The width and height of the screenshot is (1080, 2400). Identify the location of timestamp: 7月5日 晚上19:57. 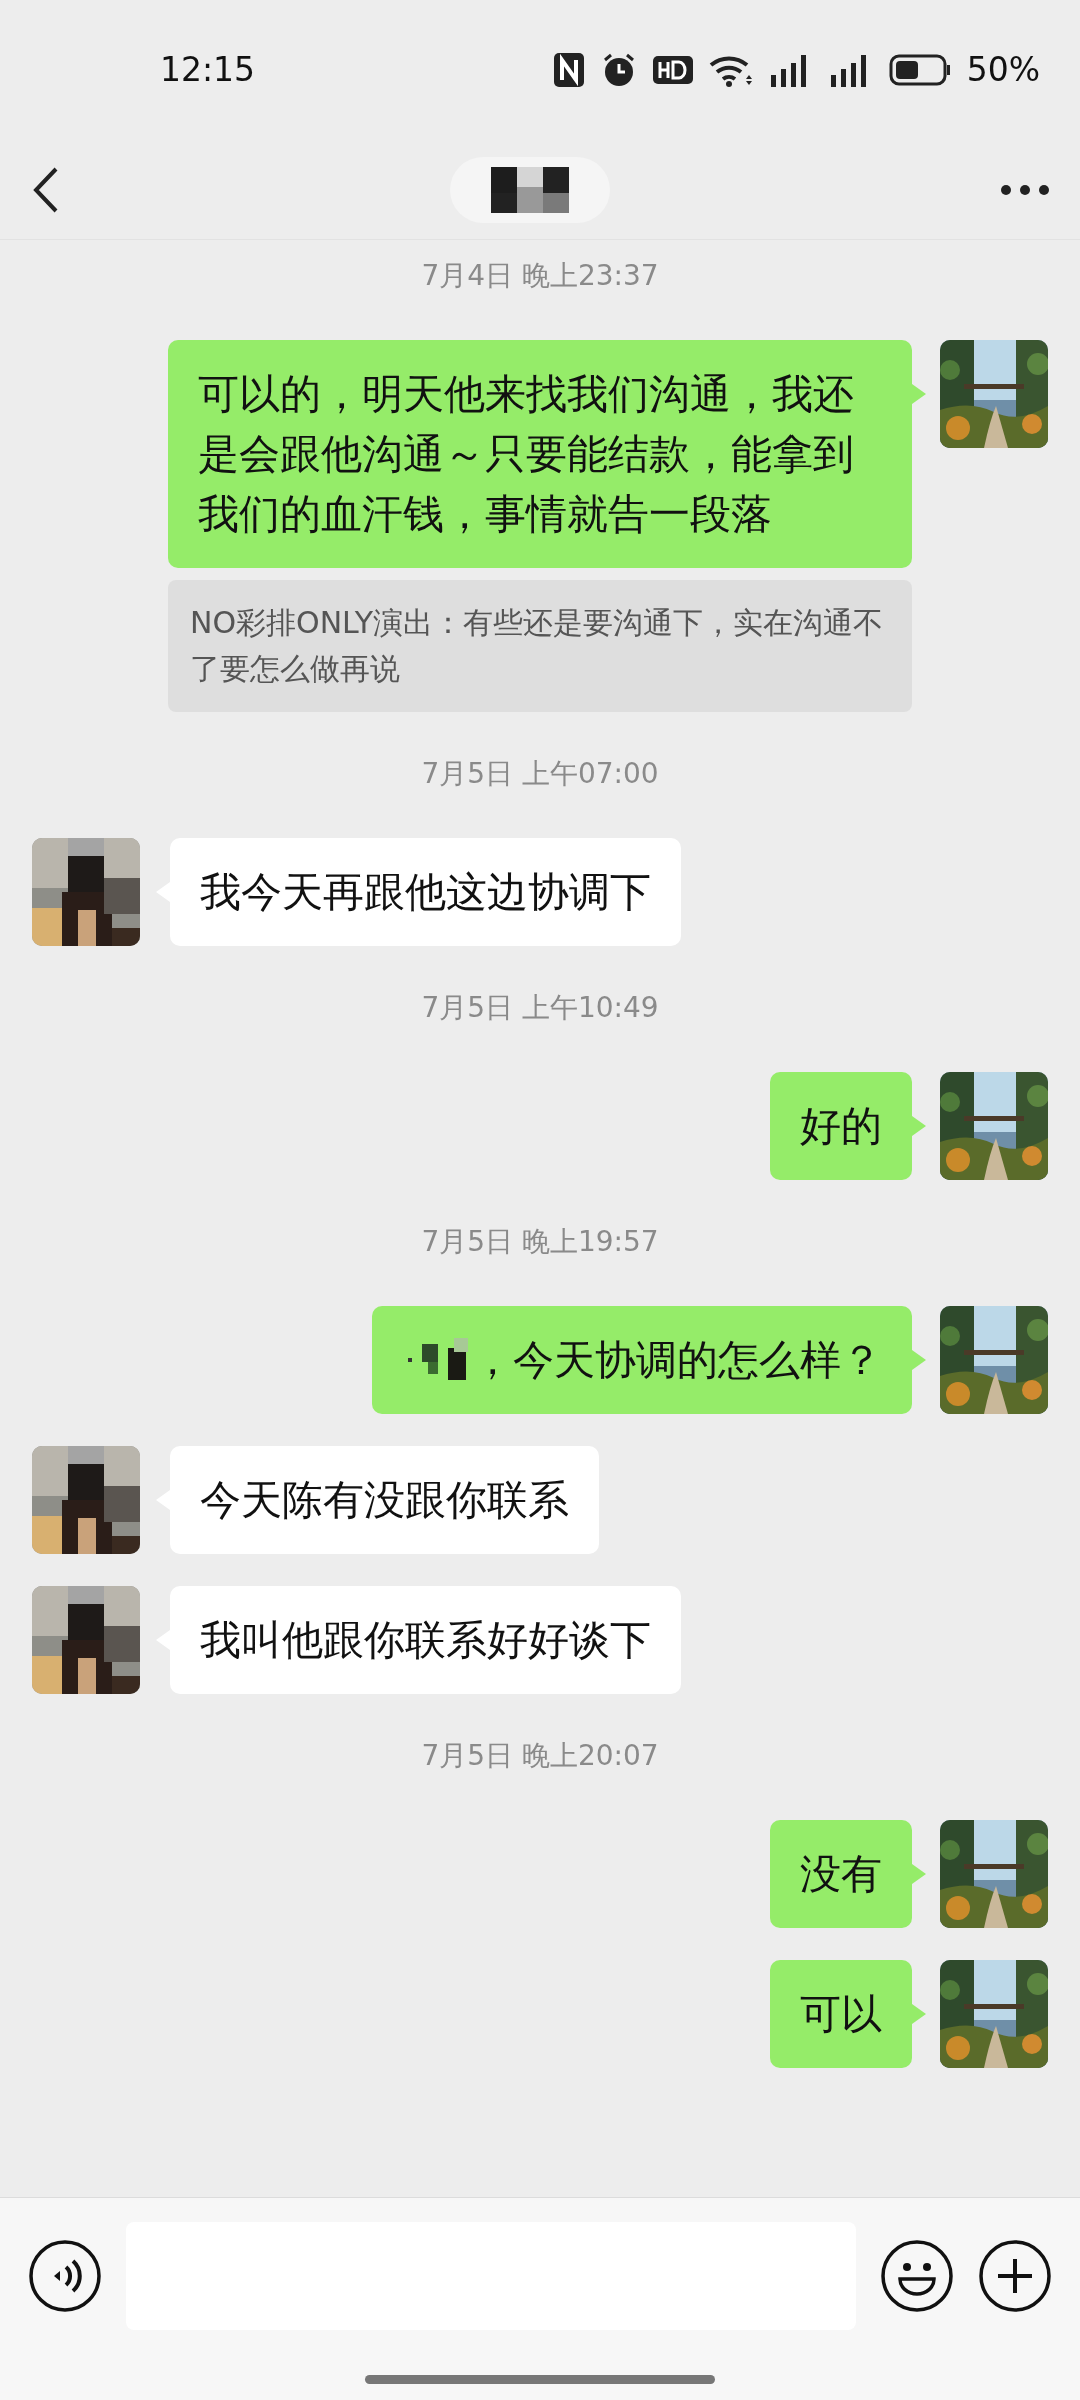
(540, 1242).